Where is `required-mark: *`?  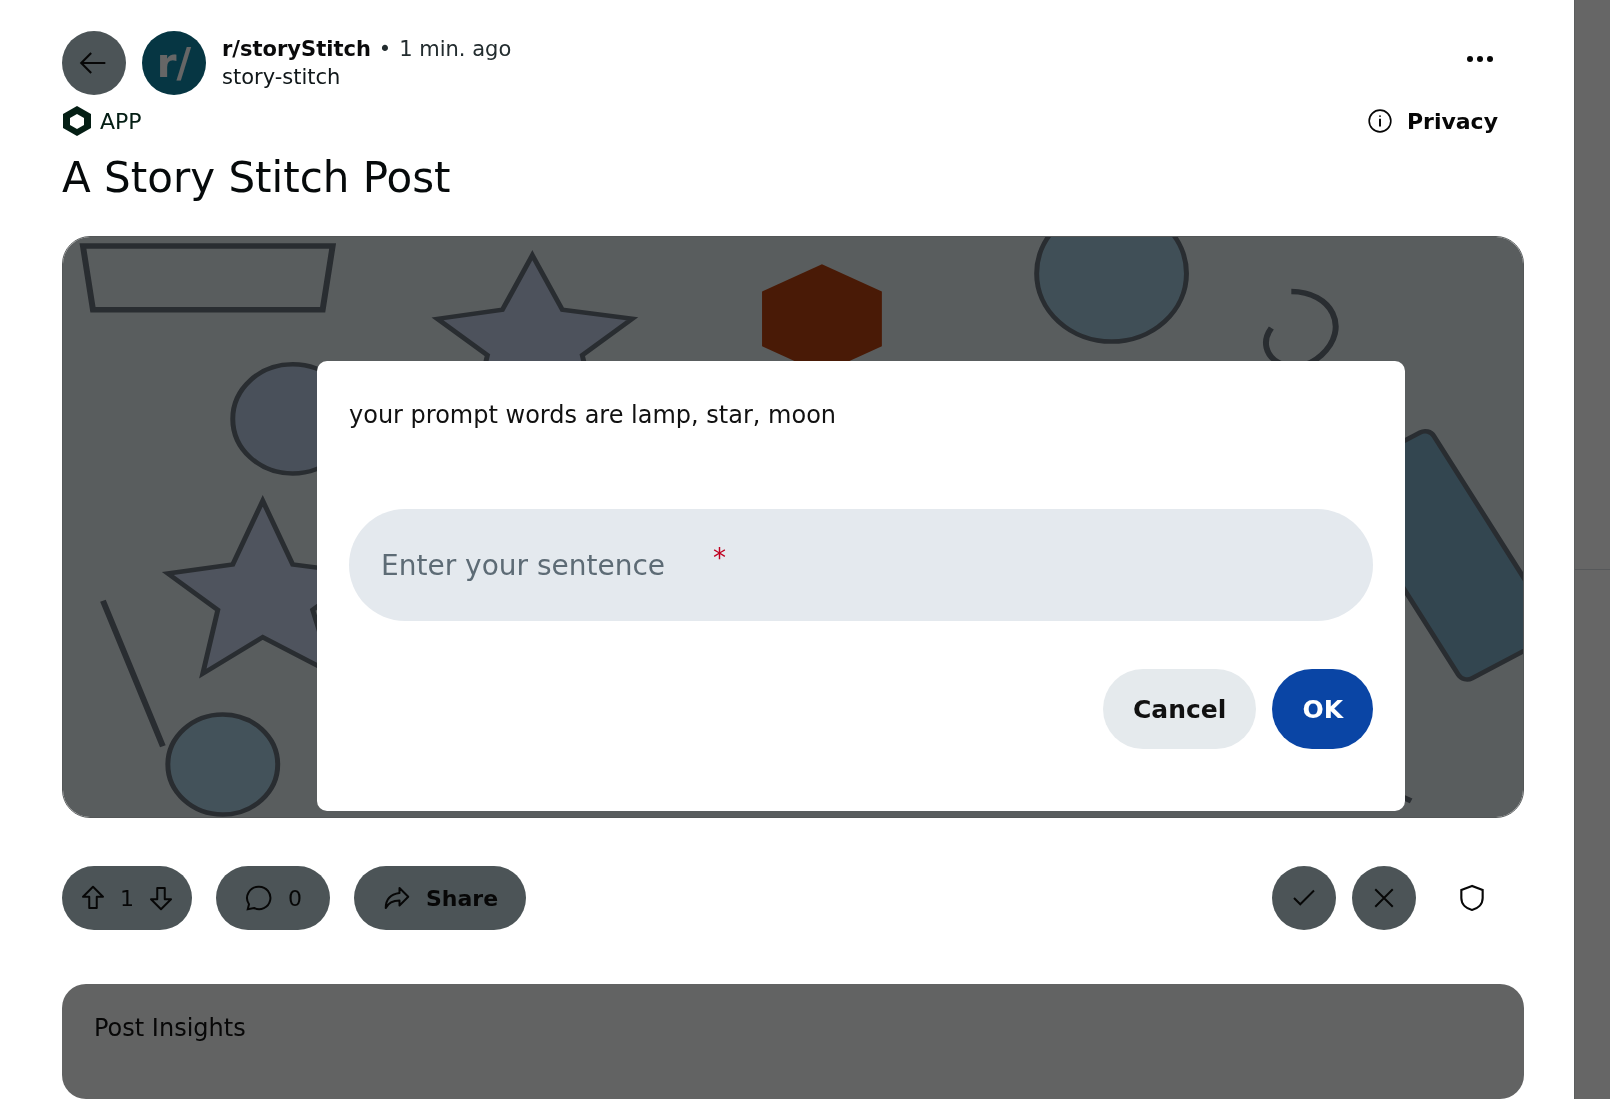
required-mark: * is located at coordinates (719, 558).